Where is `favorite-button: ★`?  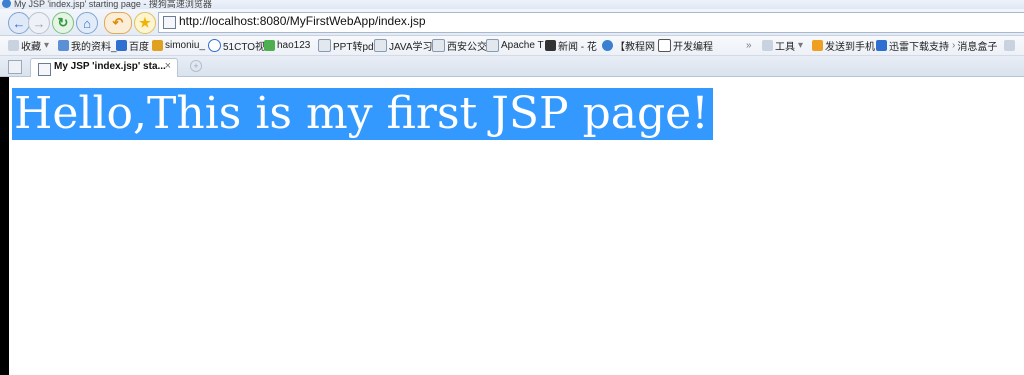 favorite-button: ★ is located at coordinates (145, 23).